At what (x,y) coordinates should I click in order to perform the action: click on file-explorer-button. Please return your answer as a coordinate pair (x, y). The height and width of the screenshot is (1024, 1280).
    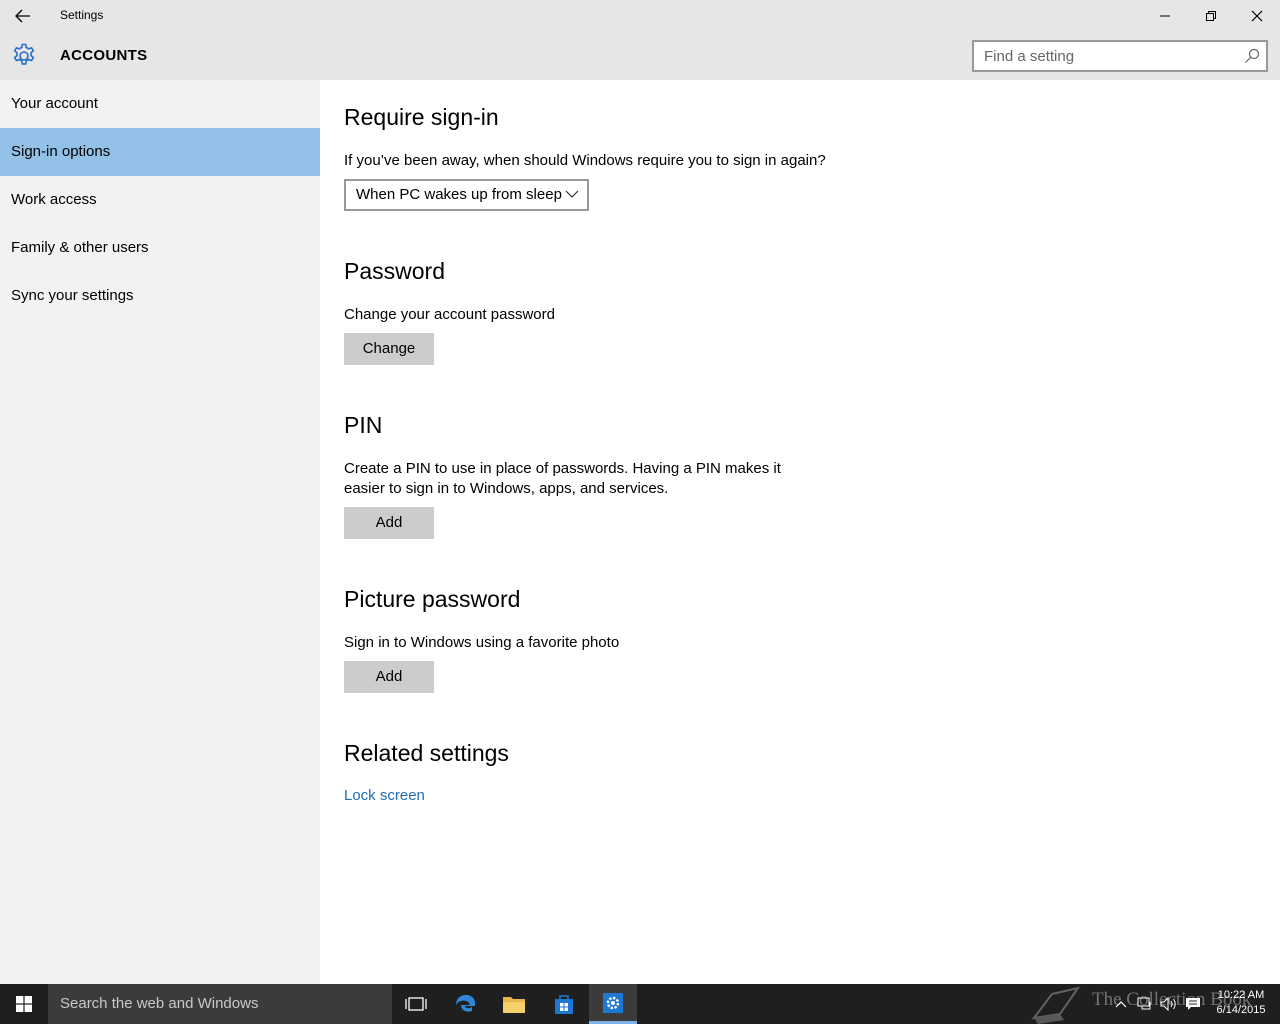
    Looking at the image, I should click on (514, 1004).